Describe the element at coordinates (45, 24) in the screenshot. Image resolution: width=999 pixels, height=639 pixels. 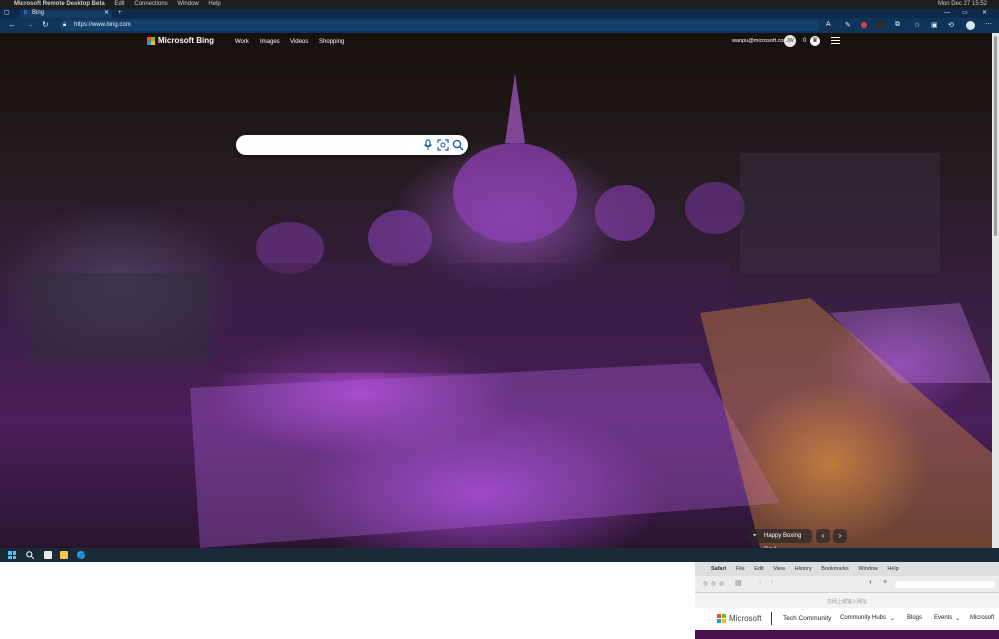
I see `refresh-icon: ↻` at that location.